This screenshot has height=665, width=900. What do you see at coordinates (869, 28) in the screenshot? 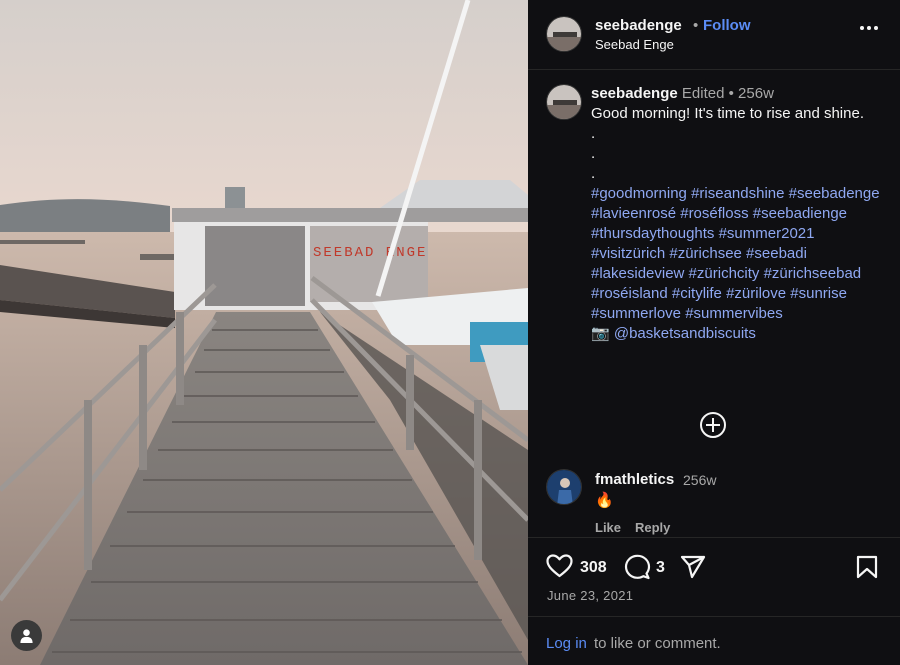
I see `more-horizontal-icon` at bounding box center [869, 28].